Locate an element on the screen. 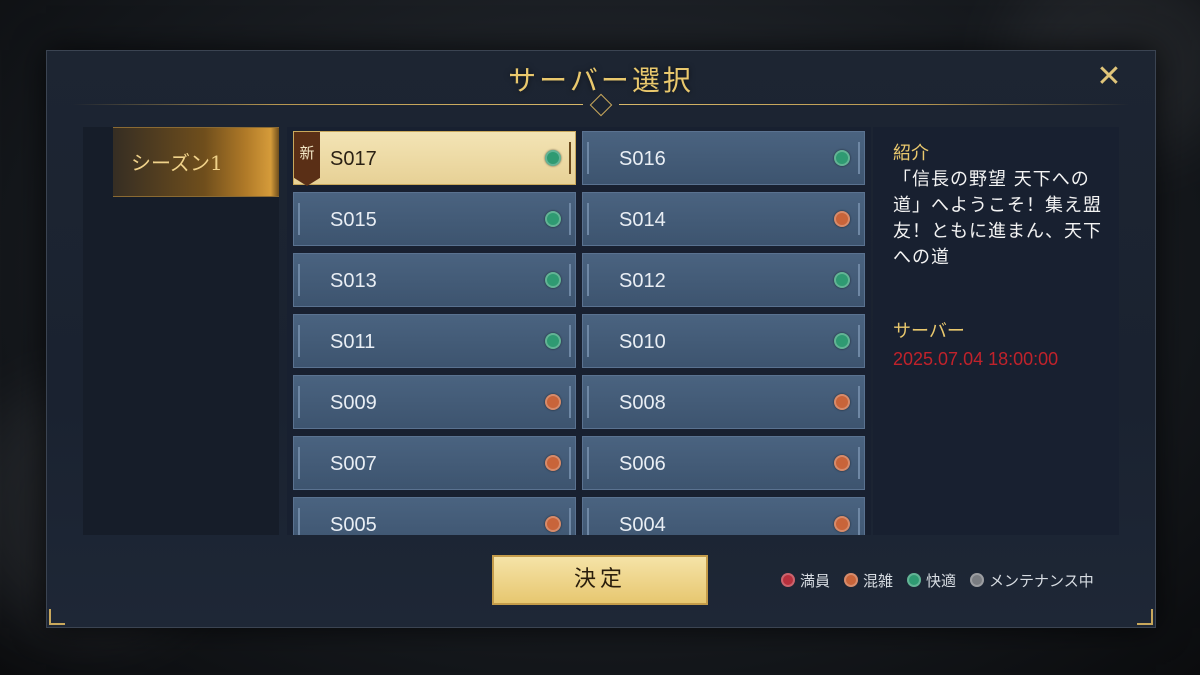 This screenshot has width=1200, height=675. intro-heading: 紹介 is located at coordinates (911, 153).